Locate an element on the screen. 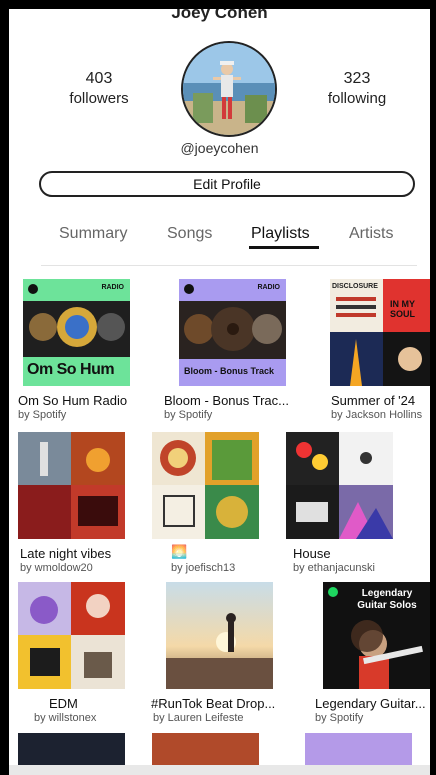 The height and width of the screenshot is (775, 436). avatar is located at coordinates (229, 89).